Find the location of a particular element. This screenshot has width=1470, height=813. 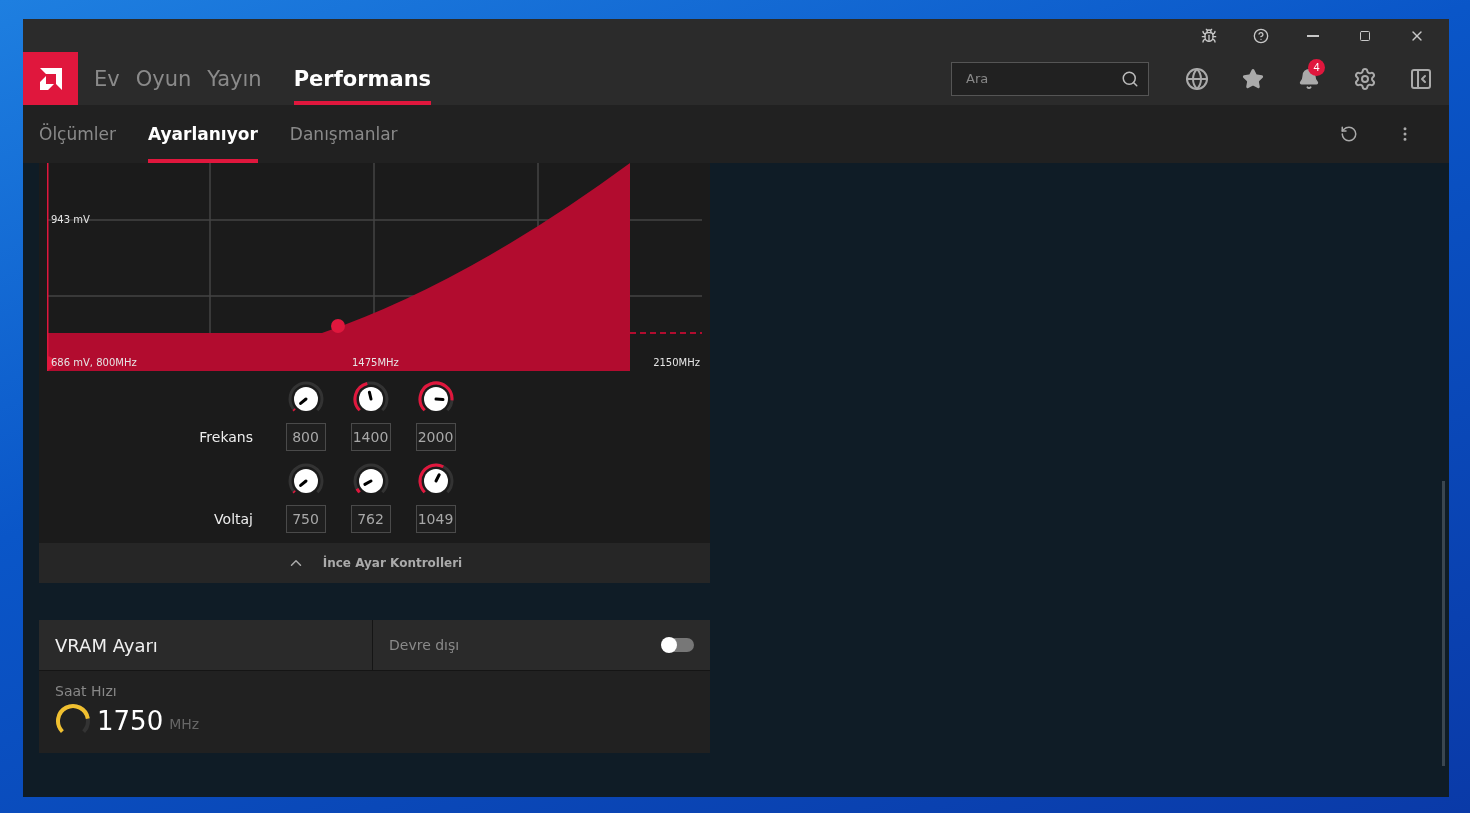

card-title: VRAM Ayarı is located at coordinates (206, 645).